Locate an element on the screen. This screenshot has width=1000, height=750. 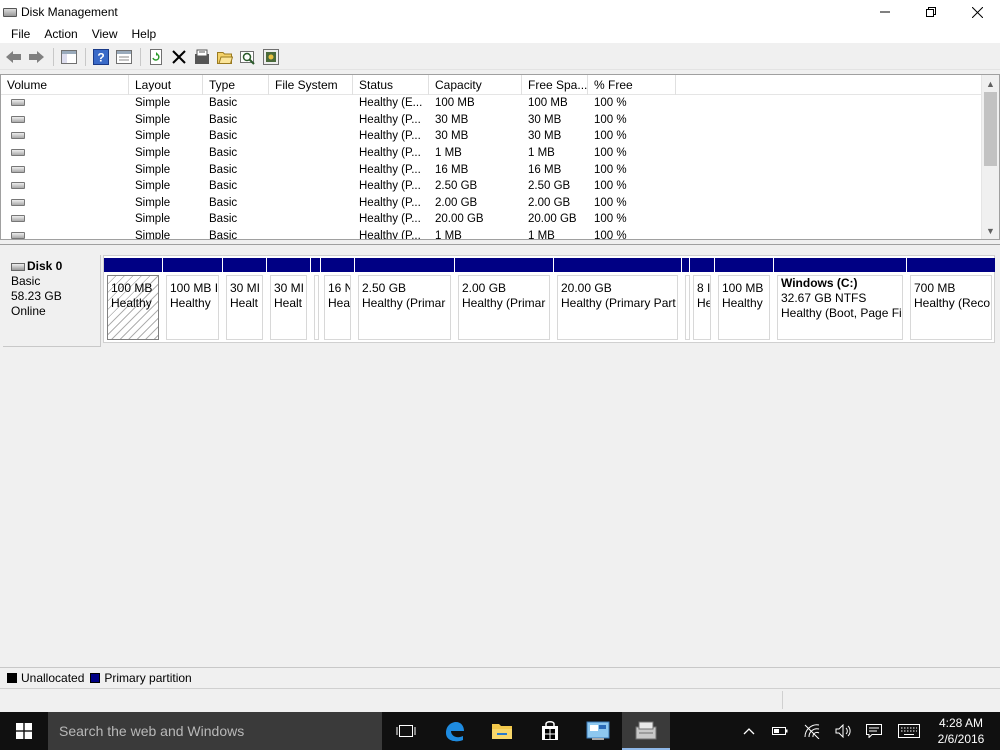
partition-body: 20.00 GB Healthy (Primary Part is located at coordinates (617, 307).